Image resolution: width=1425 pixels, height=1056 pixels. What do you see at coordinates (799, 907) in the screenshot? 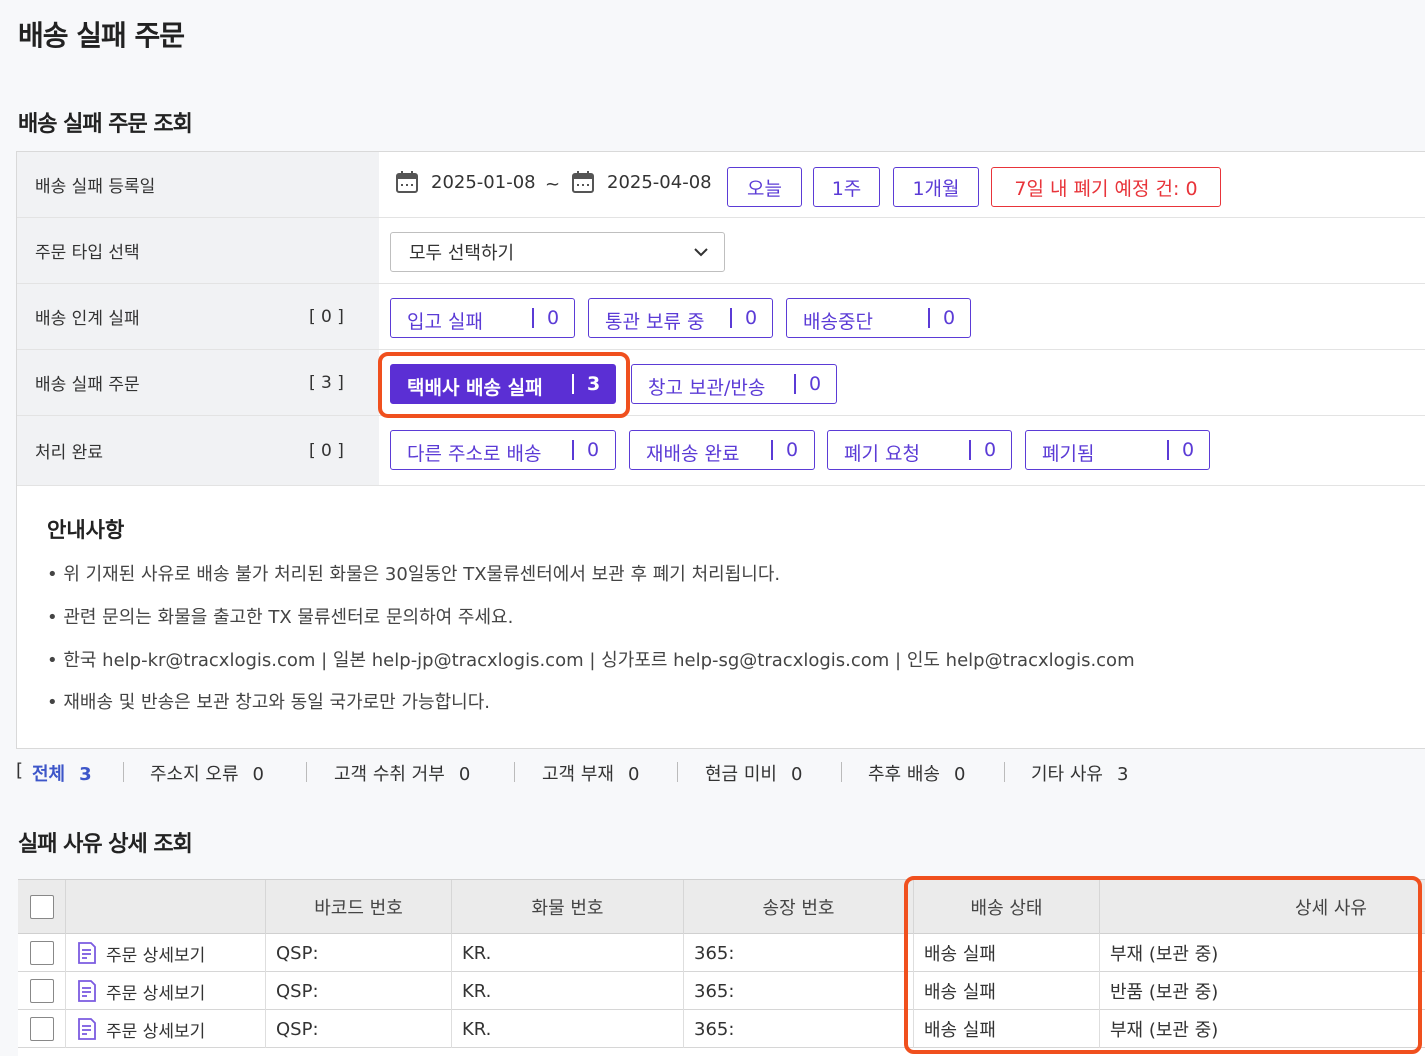
I see `header-invoice-no: 송장 번호` at bounding box center [799, 907].